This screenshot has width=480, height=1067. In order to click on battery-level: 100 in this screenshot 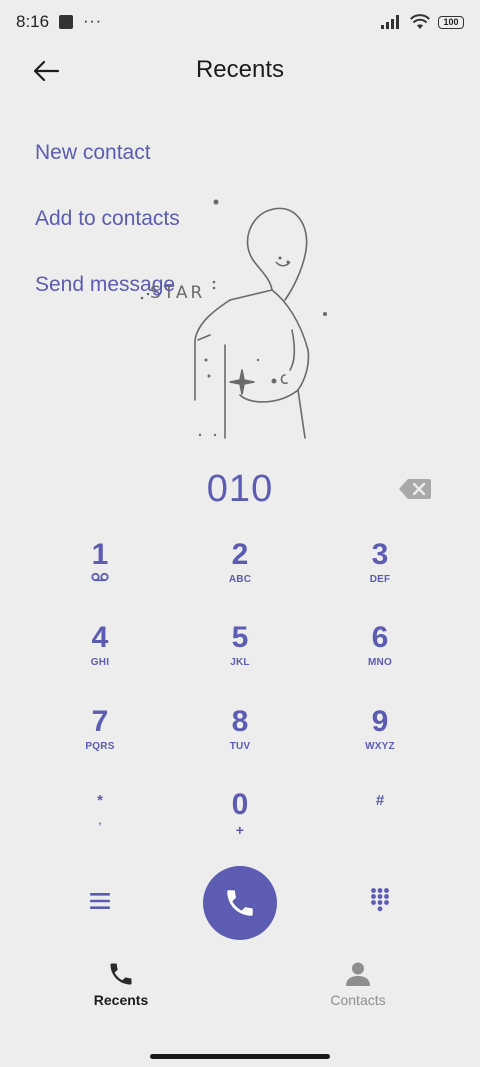, I will do `click(451, 22)`.